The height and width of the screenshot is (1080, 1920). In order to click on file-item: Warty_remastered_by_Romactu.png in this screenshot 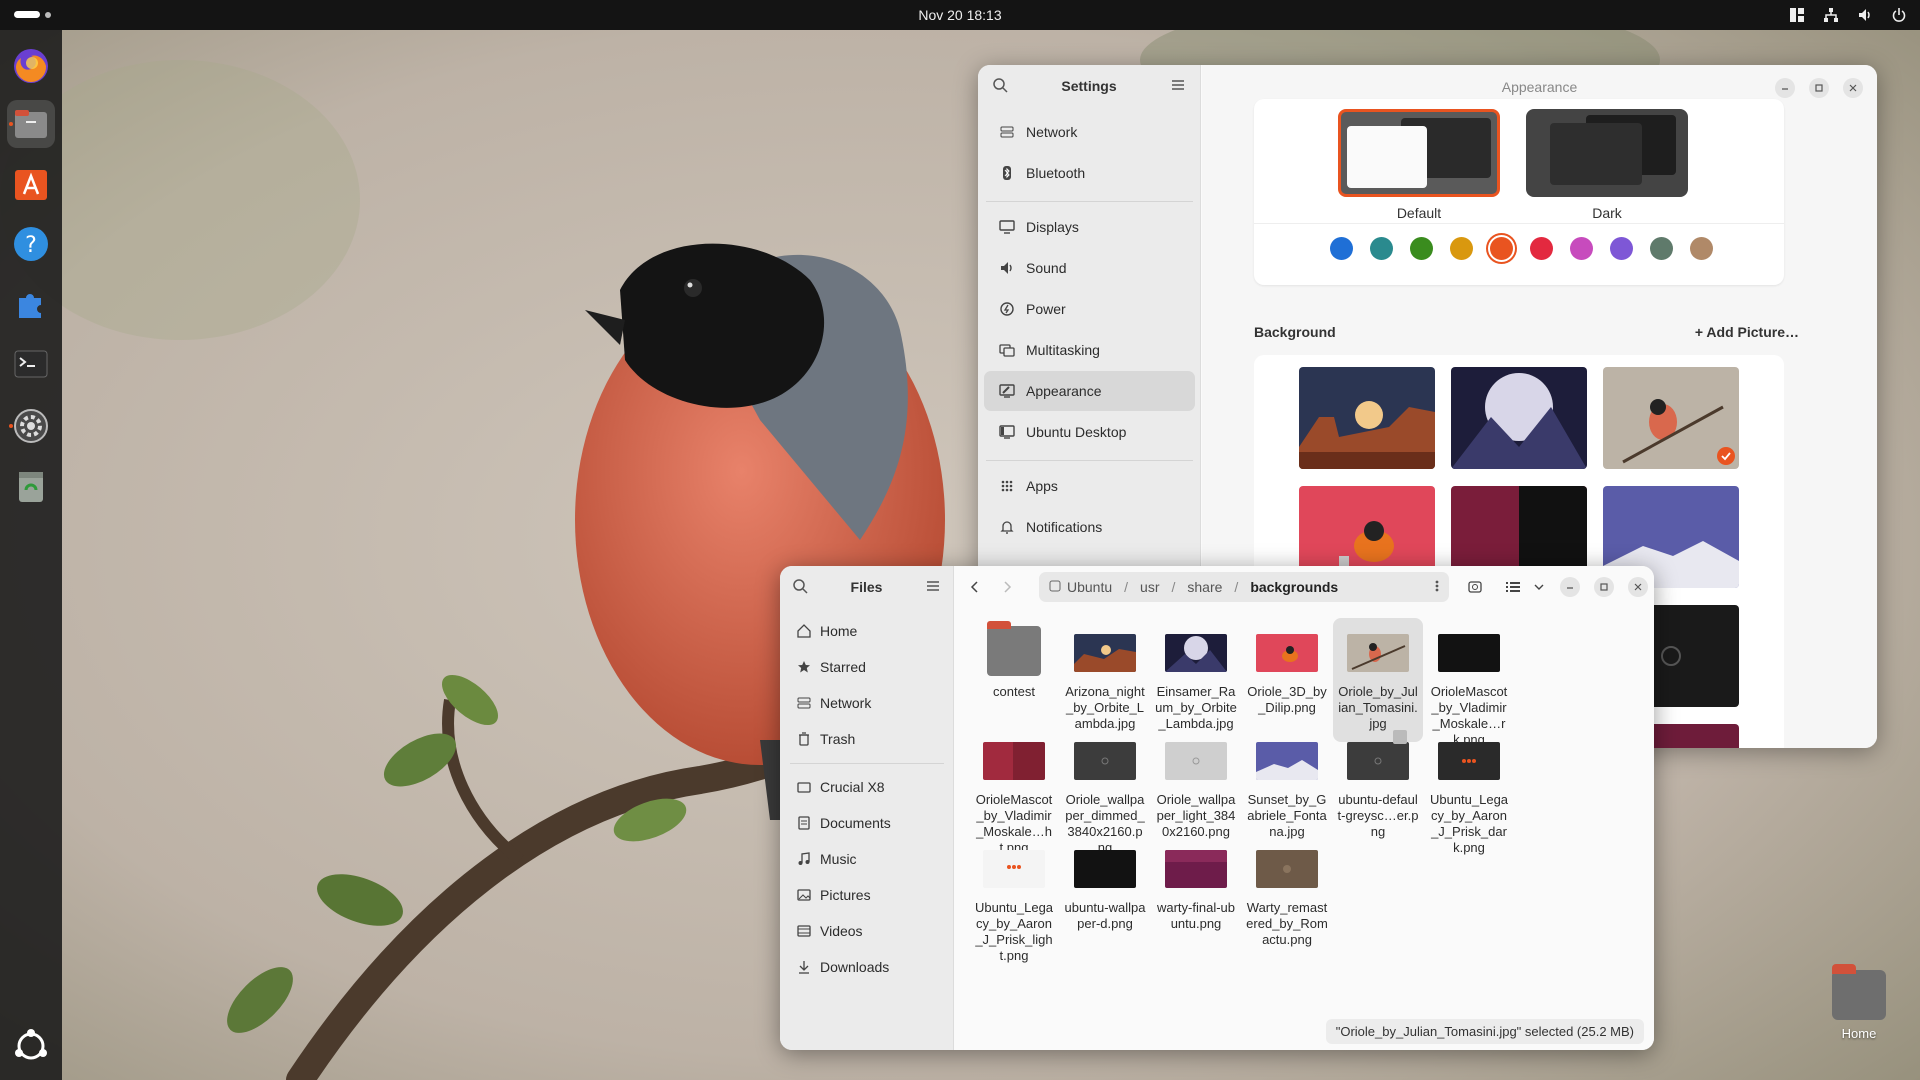, I will do `click(1287, 891)`.